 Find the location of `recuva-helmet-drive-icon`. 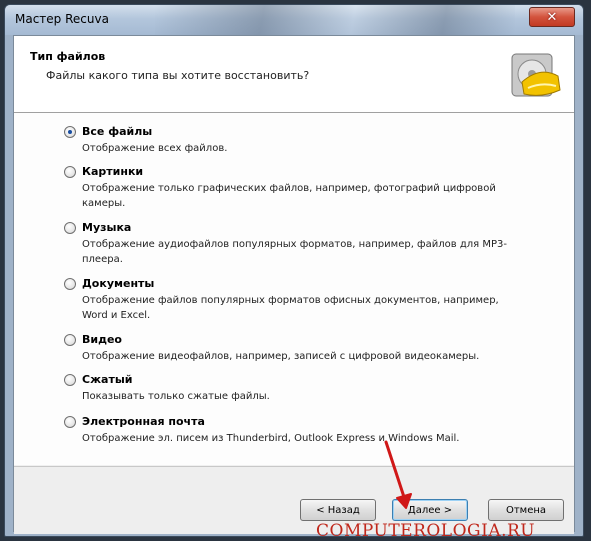

recuva-helmet-drive-icon is located at coordinates (536, 75).